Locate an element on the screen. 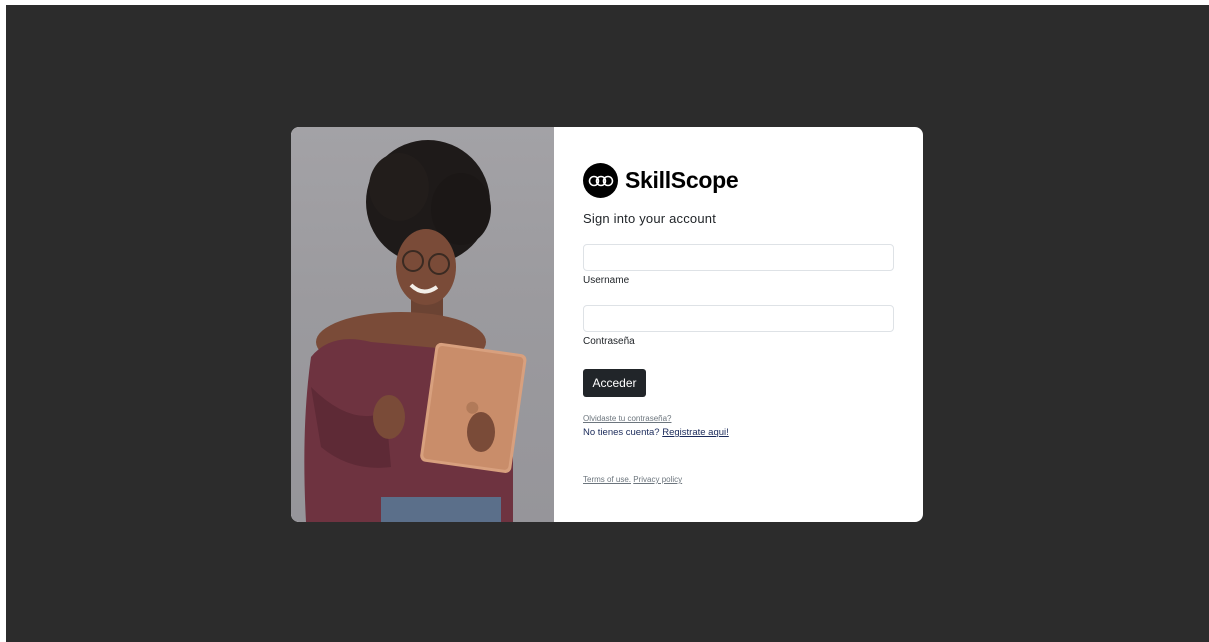 This screenshot has height=642, width=1209. password-input is located at coordinates (738, 318).